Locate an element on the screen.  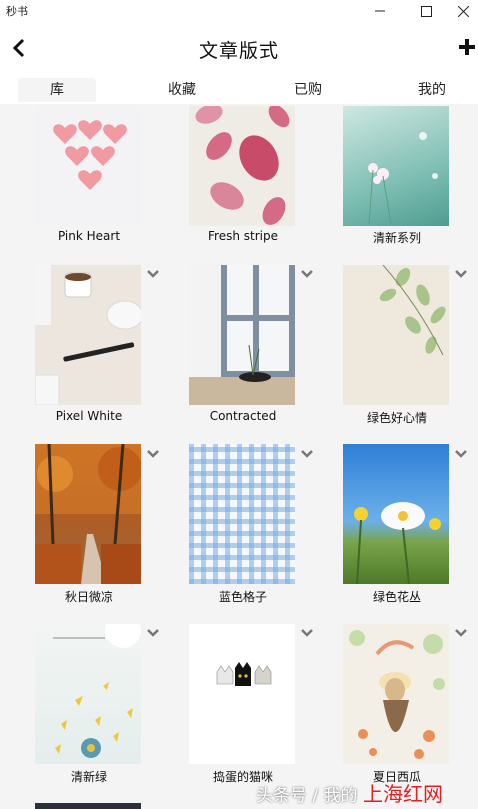
template-name: 蓝色格子 is located at coordinates (242, 597).